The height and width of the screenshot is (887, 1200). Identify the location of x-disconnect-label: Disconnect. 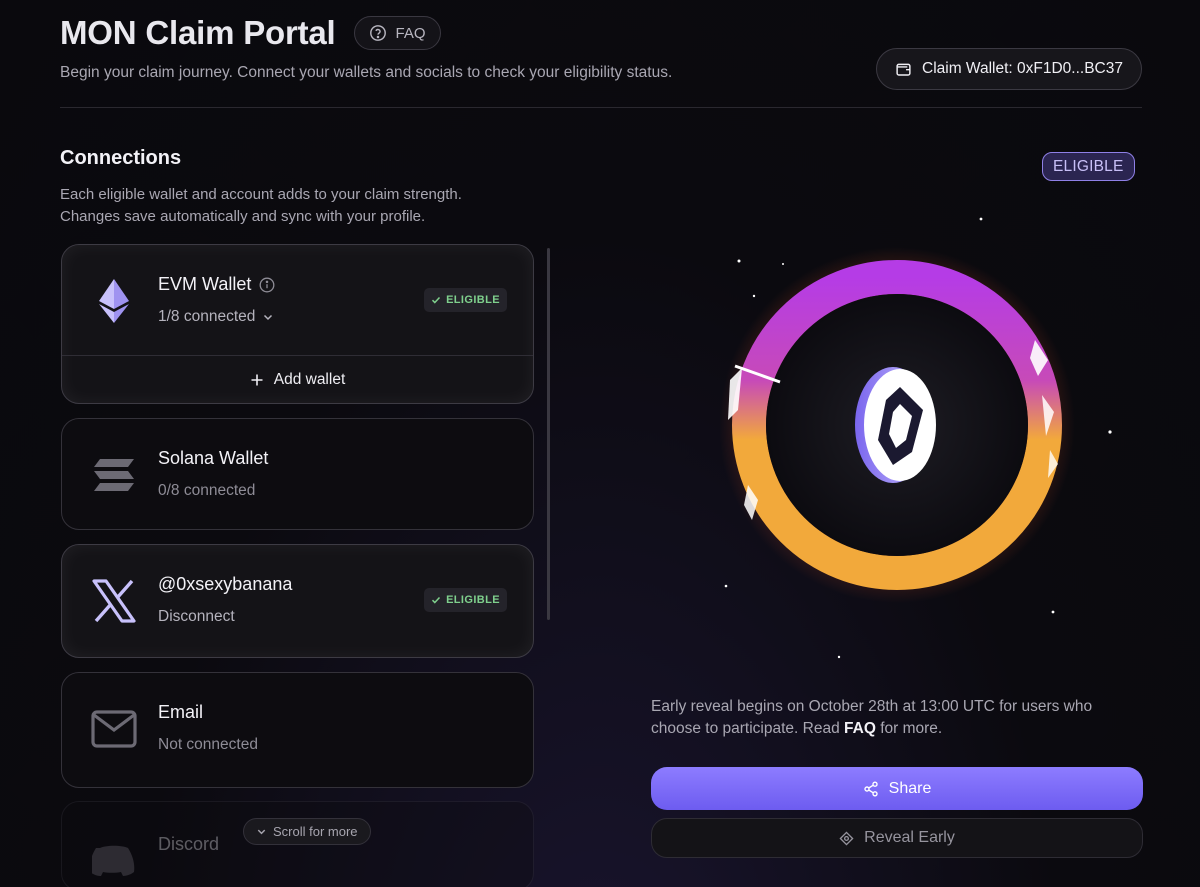
(196, 616).